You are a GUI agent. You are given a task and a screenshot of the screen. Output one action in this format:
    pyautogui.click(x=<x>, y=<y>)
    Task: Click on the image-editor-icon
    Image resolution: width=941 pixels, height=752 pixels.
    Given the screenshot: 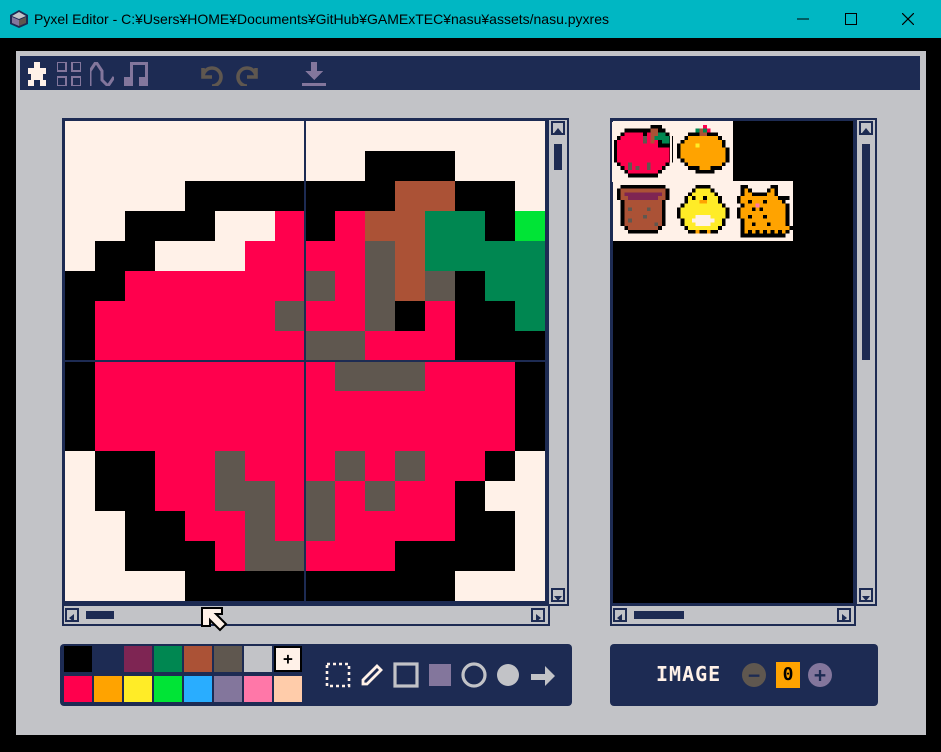 What is the action you would take?
    pyautogui.click(x=37, y=74)
    